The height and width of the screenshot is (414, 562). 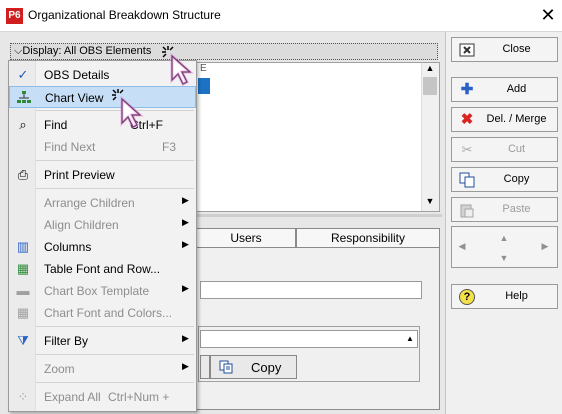 What do you see at coordinates (23, 290) in the screenshot?
I see `chart-box-icon: ▬` at bounding box center [23, 290].